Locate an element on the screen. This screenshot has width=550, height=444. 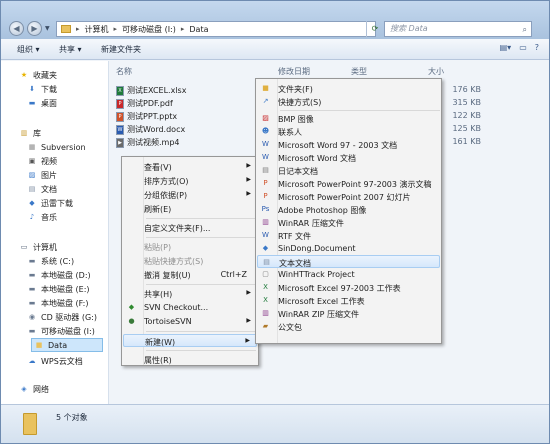
breadcrumb-removable-disk: 可移动磁盘 (I:) is located at coordinates (149, 29).